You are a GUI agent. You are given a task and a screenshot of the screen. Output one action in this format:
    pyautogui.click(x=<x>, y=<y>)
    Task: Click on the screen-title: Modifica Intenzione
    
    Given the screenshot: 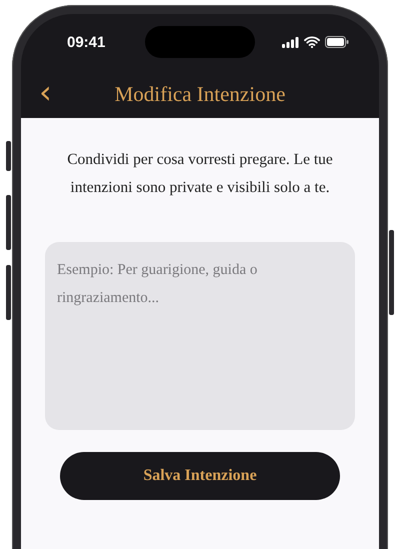 What is the action you would take?
    pyautogui.click(x=200, y=94)
    